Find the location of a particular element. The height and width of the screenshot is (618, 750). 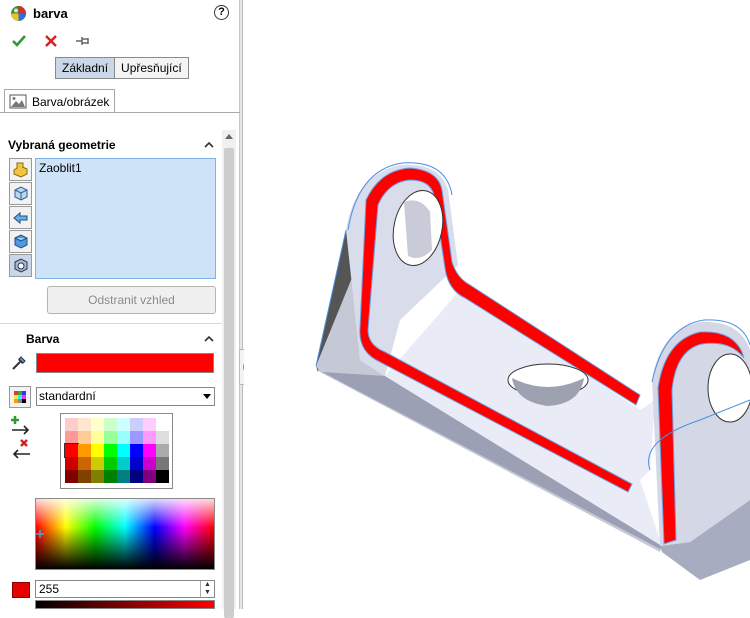

selected-geometry-list: Zaoblit1 is located at coordinates (125, 218).